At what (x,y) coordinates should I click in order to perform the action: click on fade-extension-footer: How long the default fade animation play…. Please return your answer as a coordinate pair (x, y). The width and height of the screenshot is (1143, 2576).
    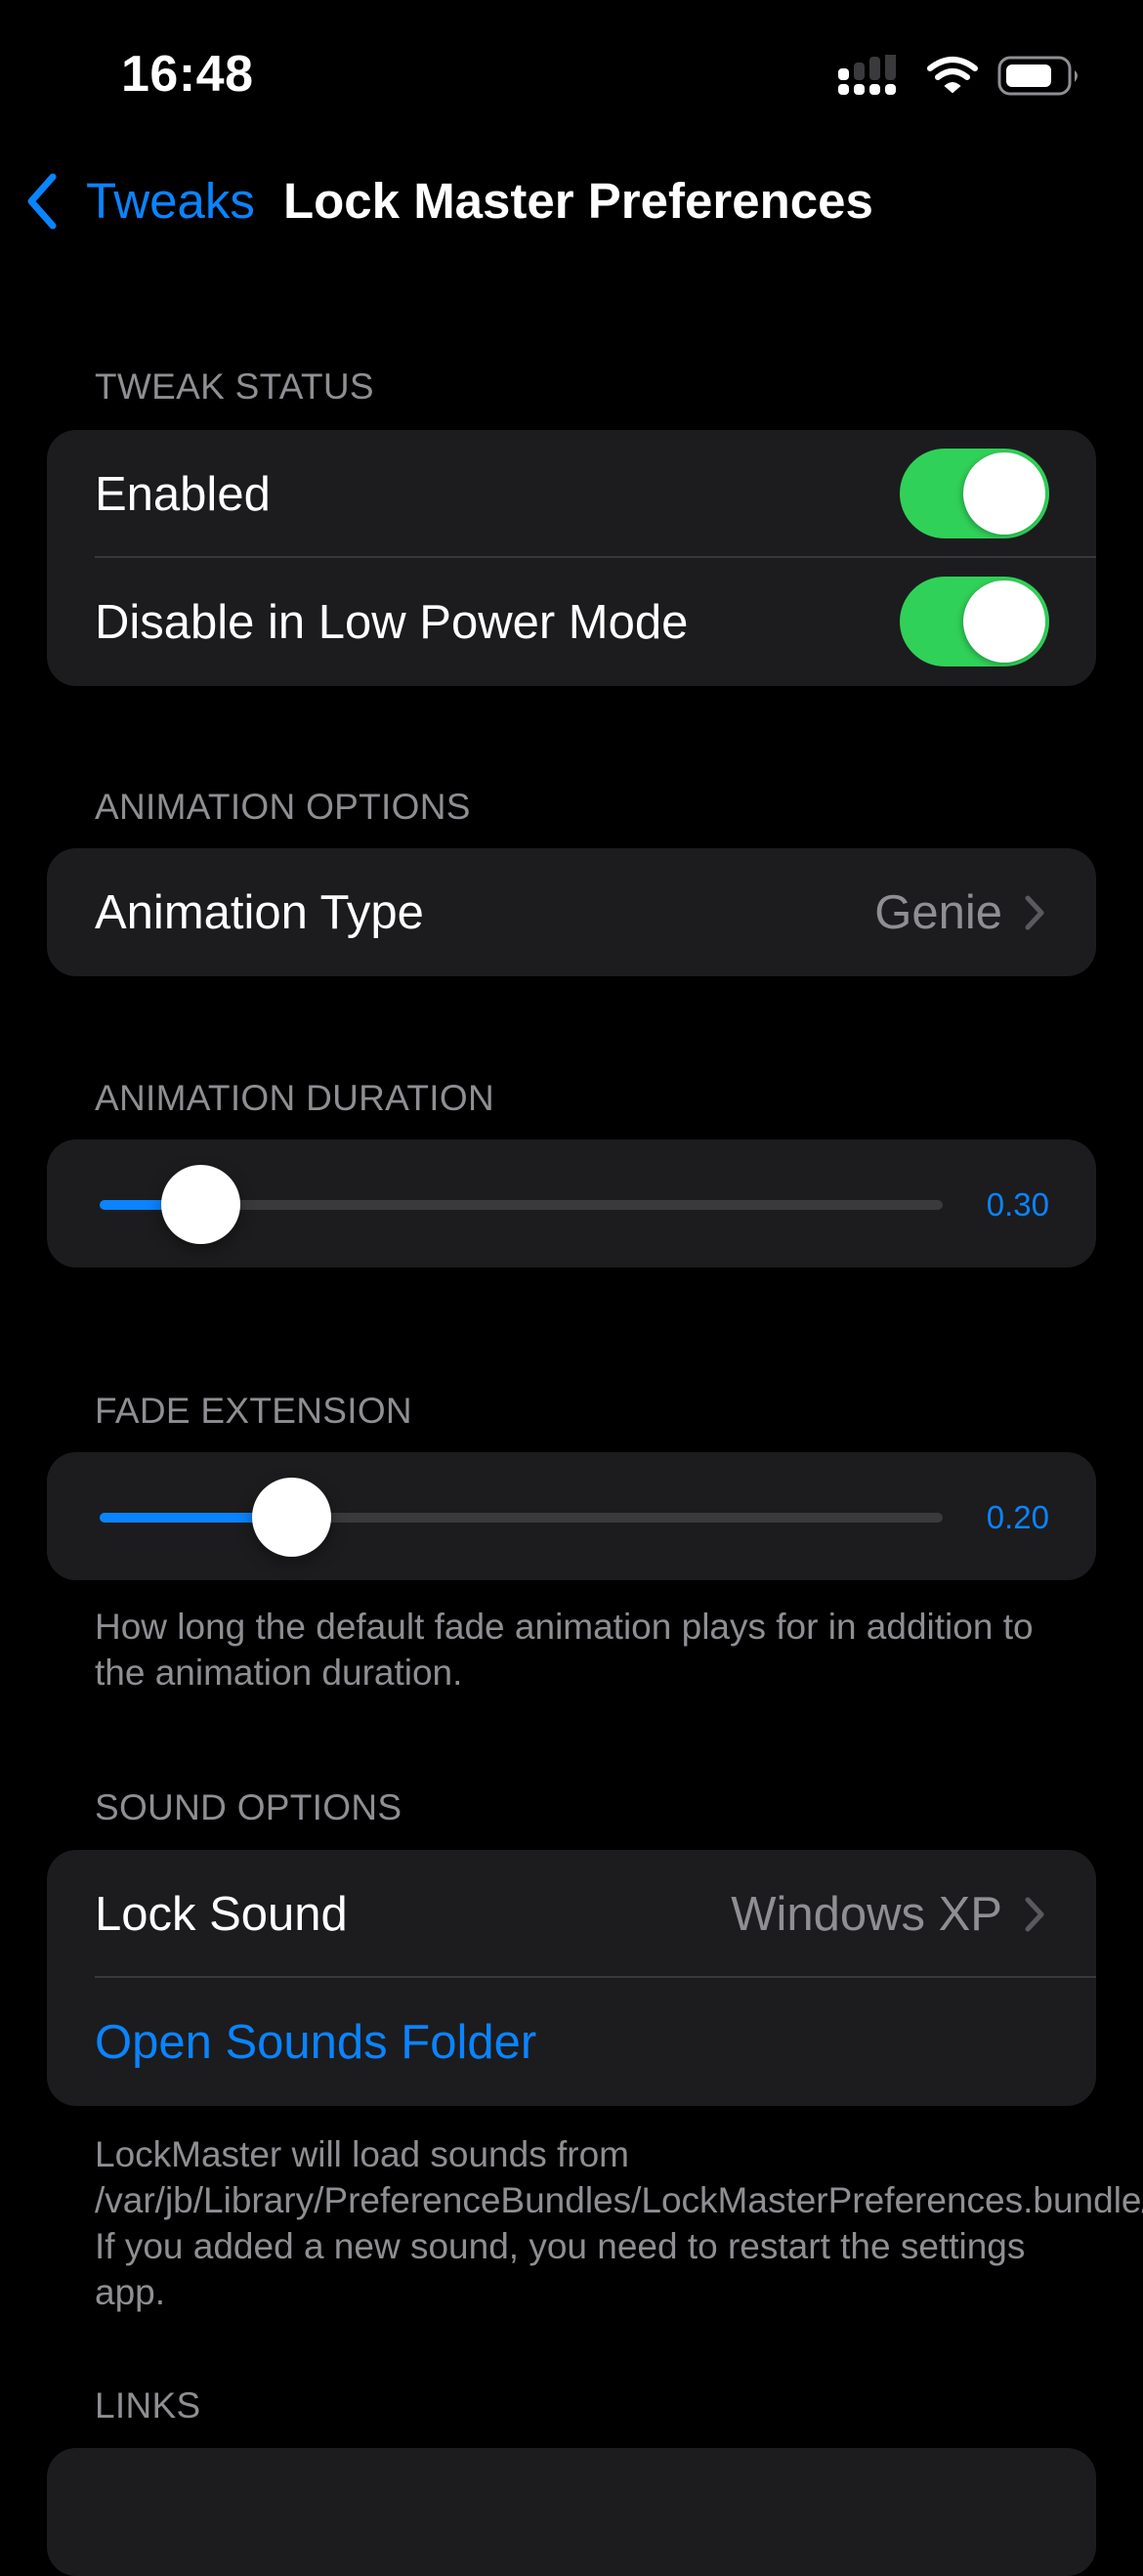
    Looking at the image, I should click on (564, 1650).